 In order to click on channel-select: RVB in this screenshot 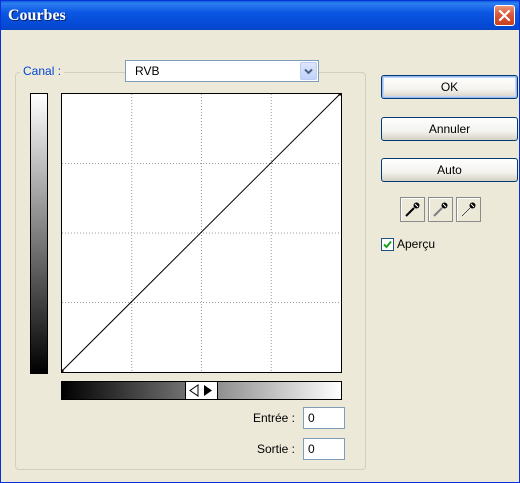, I will do `click(222, 71)`.